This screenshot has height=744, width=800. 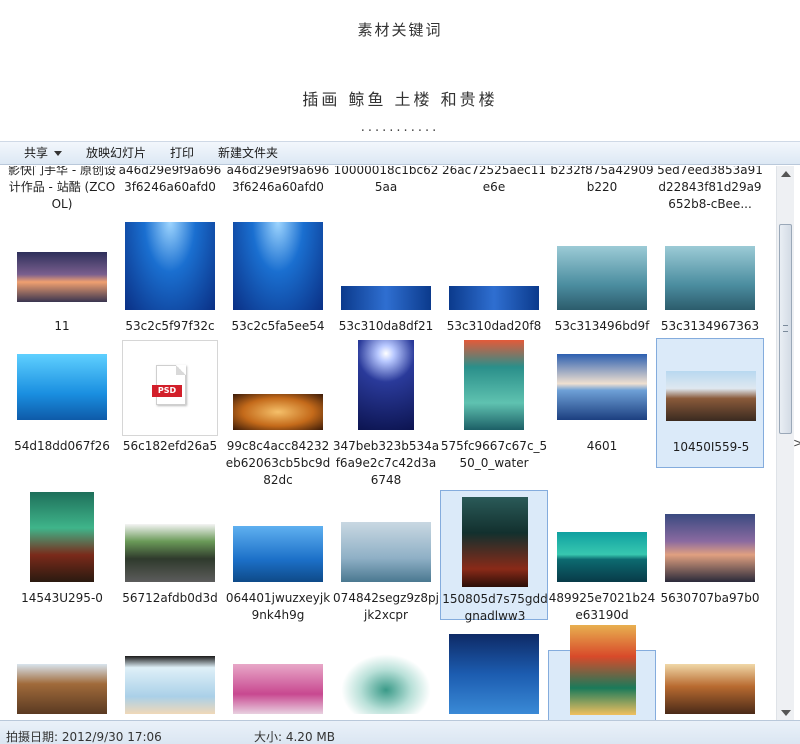 I want to click on file-name: 56712afdb0d3d, so click(x=170, y=598).